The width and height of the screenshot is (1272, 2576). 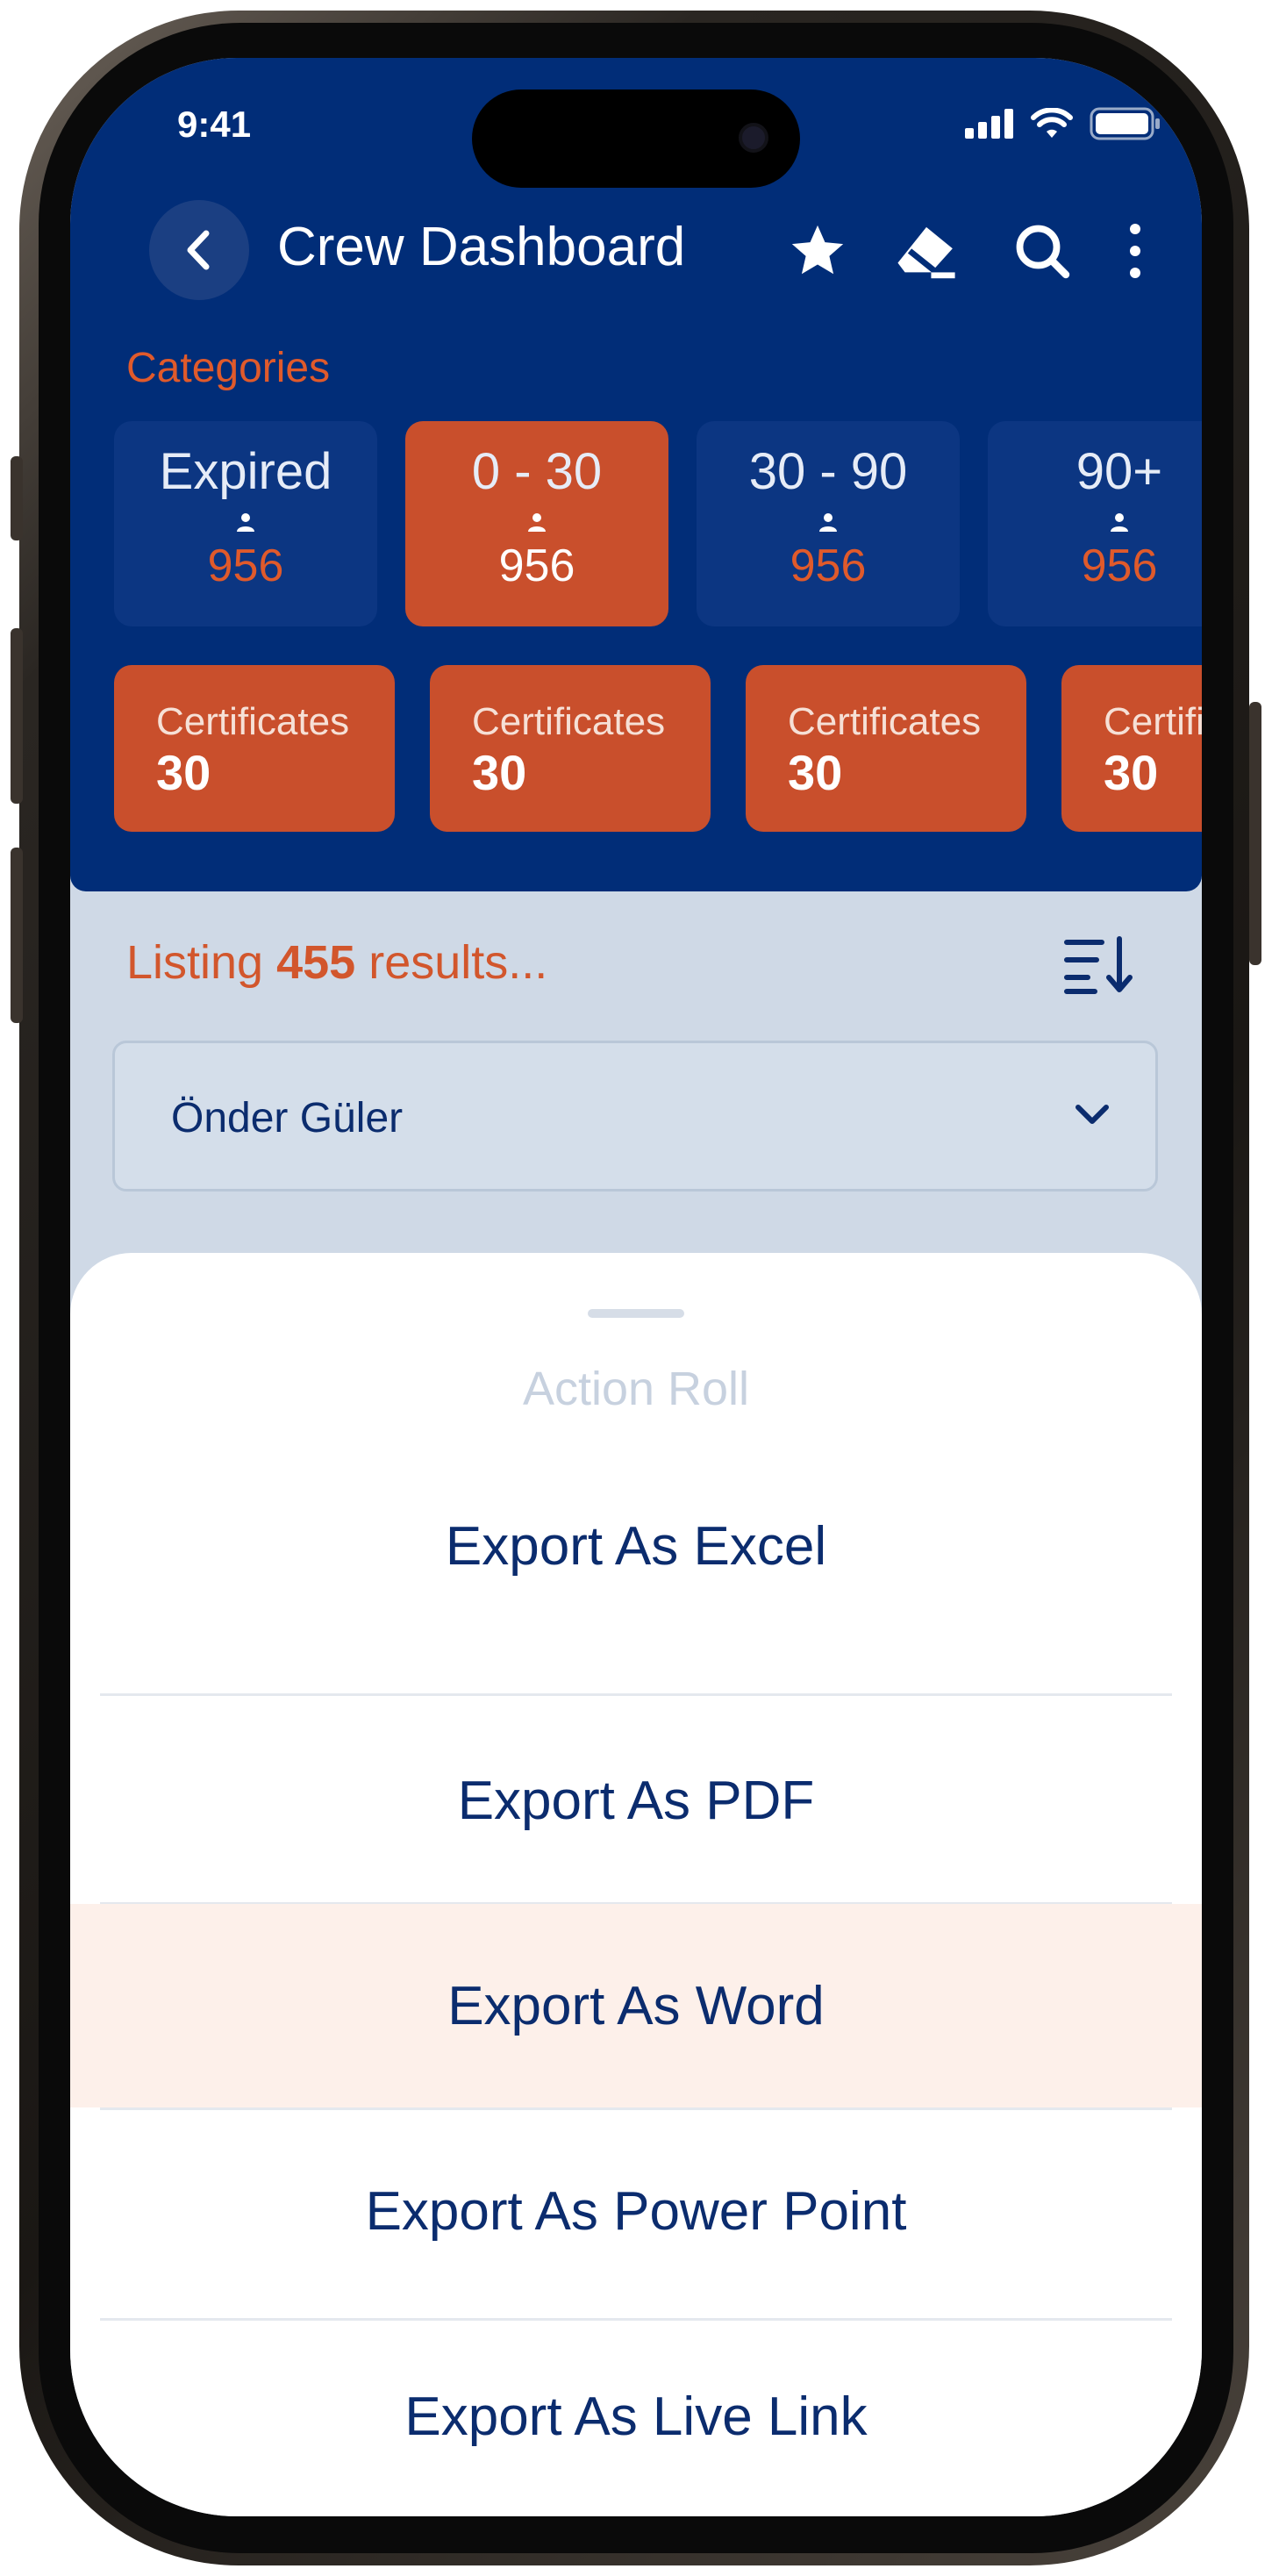 I want to click on volume-up-button, so click(x=17, y=716).